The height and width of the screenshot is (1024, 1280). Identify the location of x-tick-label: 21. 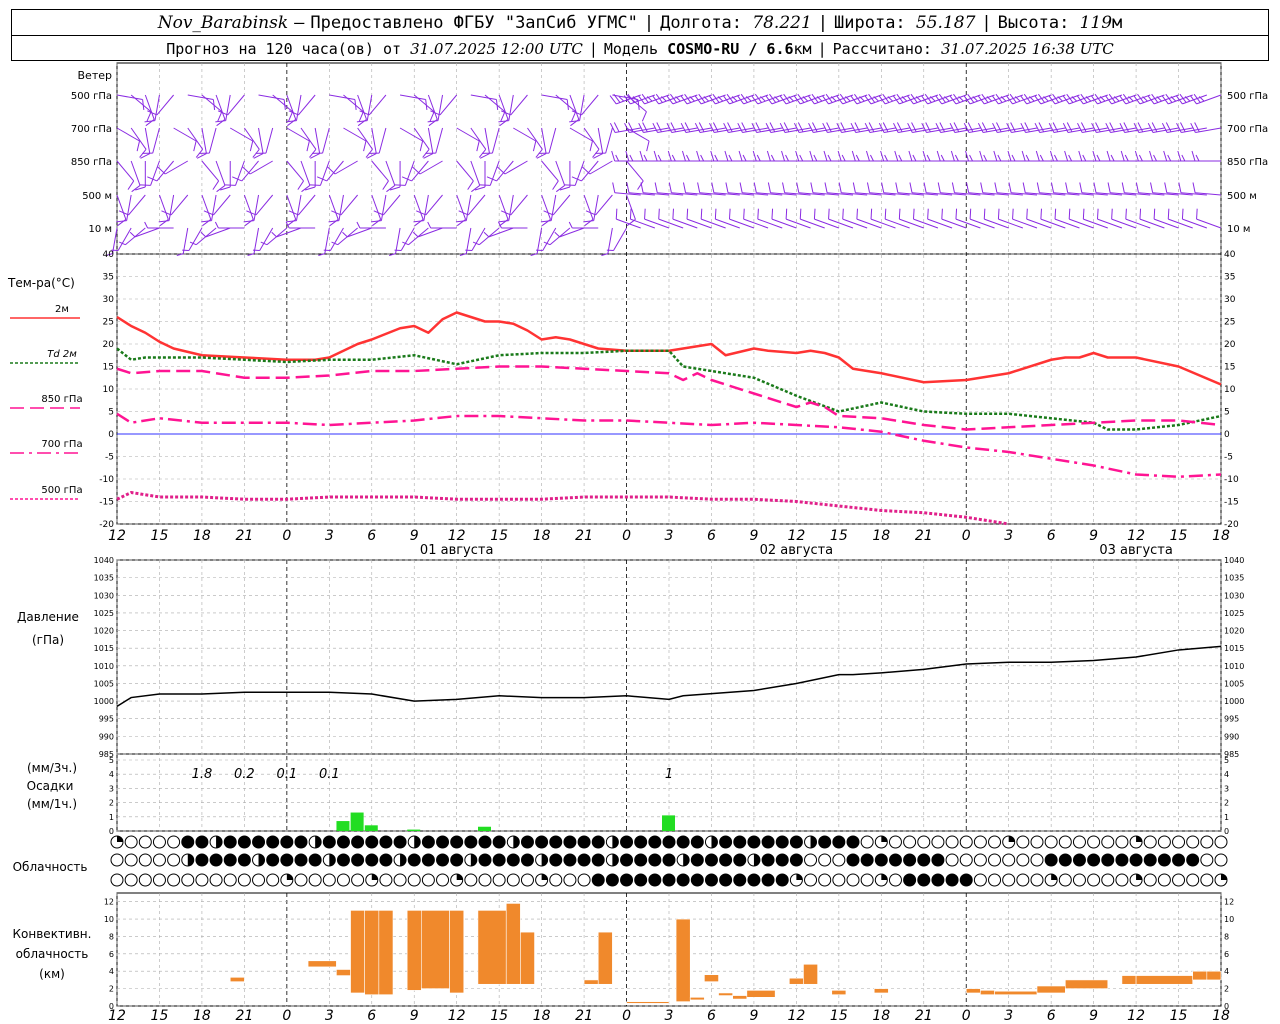
(924, 536).